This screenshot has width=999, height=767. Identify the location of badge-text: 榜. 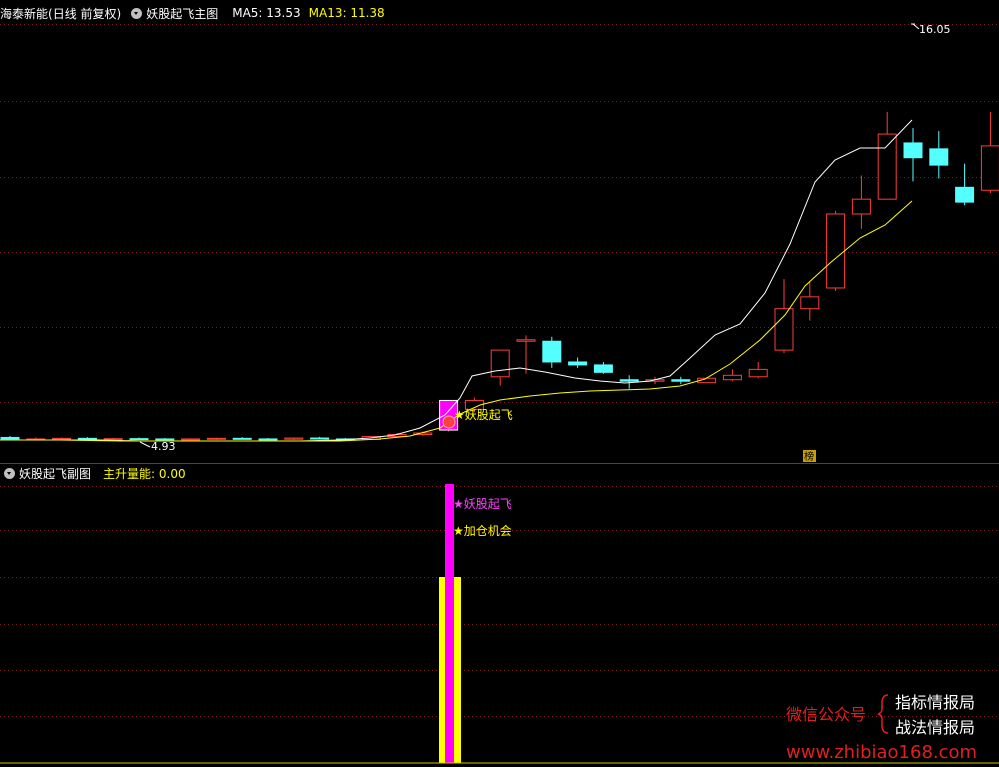
(809, 456).